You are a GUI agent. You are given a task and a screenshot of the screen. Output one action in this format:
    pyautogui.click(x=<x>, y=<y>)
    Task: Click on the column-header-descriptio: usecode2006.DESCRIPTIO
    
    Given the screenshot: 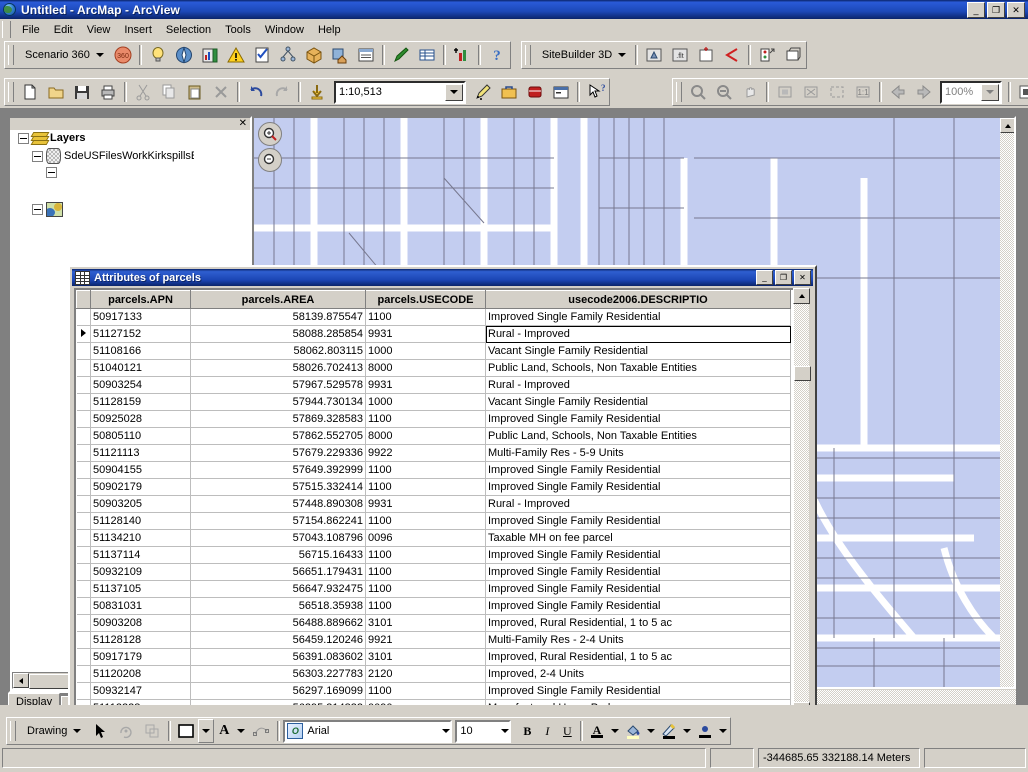 What is the action you would take?
    pyautogui.click(x=638, y=299)
    